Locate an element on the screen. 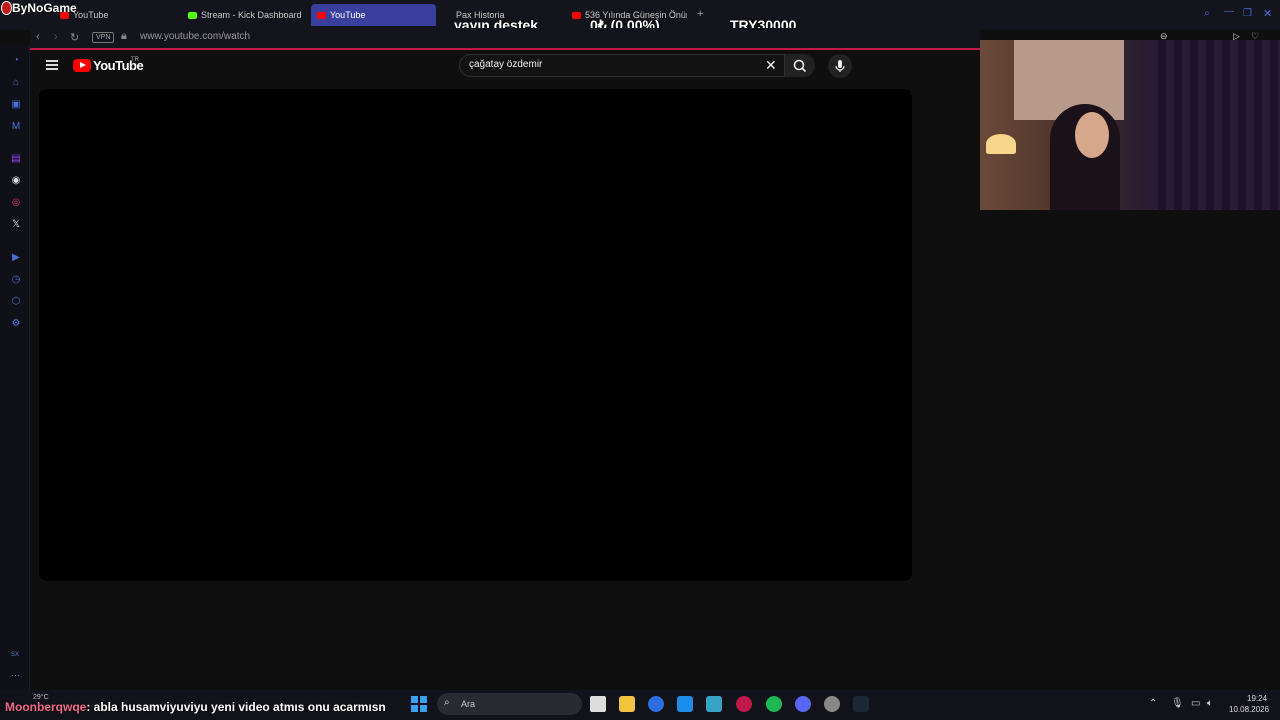 The height and width of the screenshot is (720, 1280). microphone-icon is located at coordinates (840, 66).